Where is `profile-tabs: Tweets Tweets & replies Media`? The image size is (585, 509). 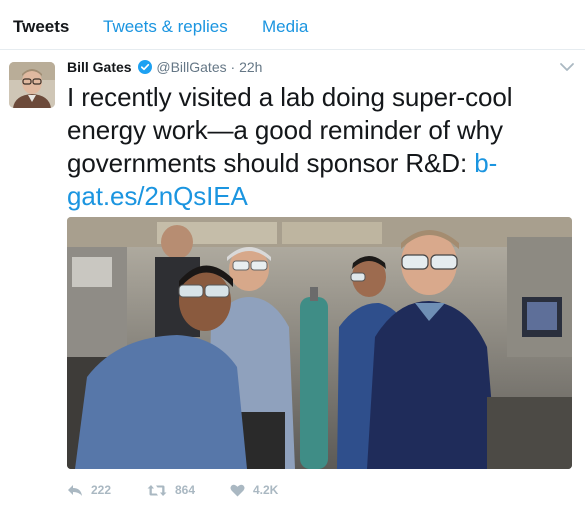
profile-tabs: Tweets Tweets & replies Media is located at coordinates (292, 25).